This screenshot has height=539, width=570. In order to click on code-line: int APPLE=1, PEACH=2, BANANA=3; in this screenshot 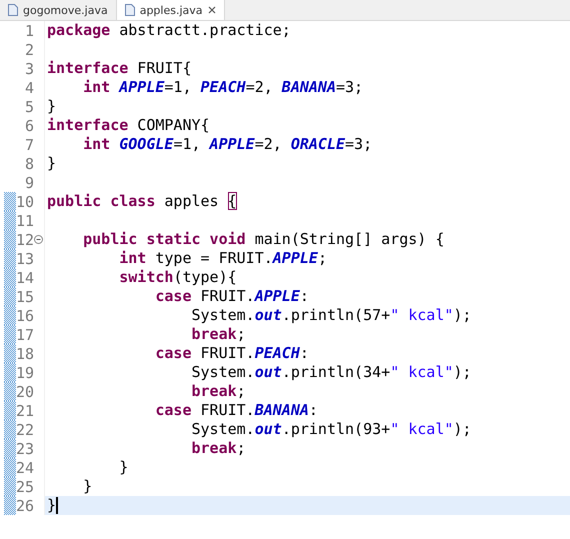, I will do `click(223, 87)`.